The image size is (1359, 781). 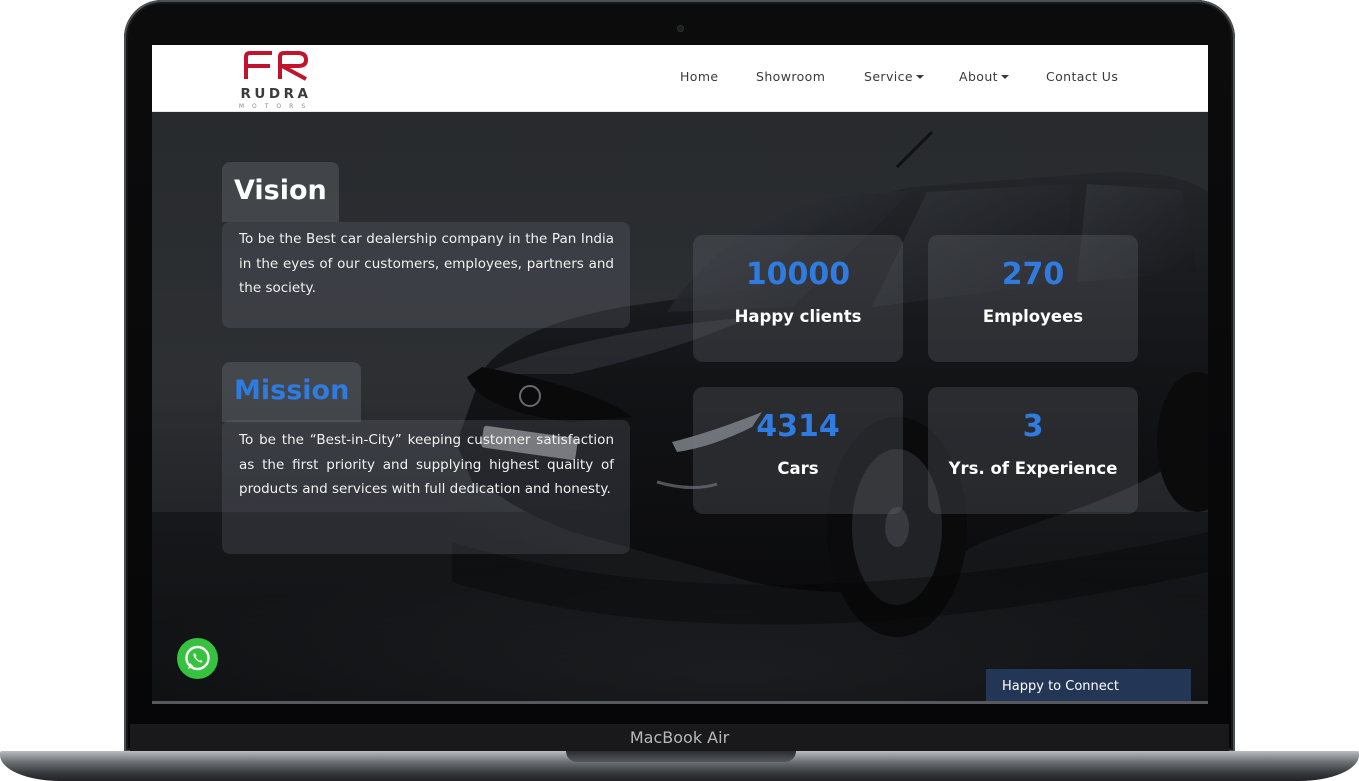 I want to click on nav-menu: Home Showroom Service About Contact Us, so click(x=680, y=79).